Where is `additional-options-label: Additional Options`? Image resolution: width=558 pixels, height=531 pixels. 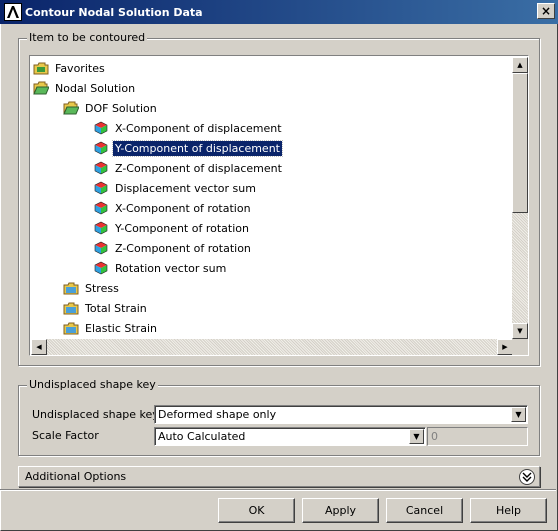 additional-options-label: Additional Options is located at coordinates (76, 476).